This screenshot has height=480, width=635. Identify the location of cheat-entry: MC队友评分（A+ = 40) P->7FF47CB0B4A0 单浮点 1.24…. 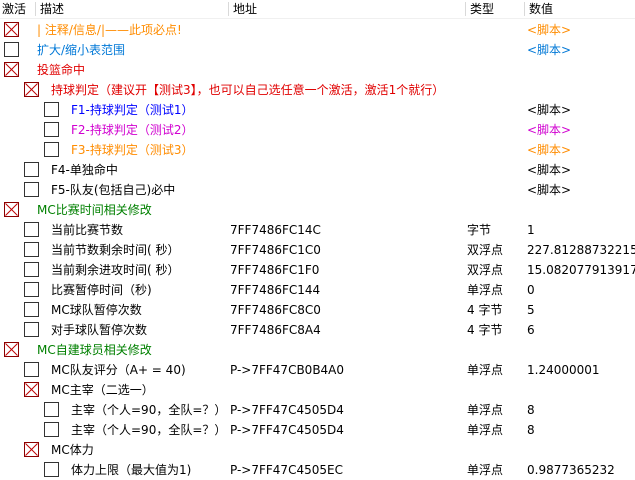
(317, 370).